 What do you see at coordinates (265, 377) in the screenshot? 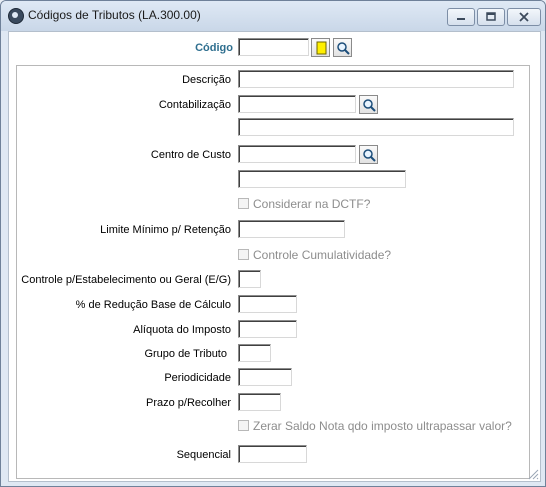
I see `periodicidade-input` at bounding box center [265, 377].